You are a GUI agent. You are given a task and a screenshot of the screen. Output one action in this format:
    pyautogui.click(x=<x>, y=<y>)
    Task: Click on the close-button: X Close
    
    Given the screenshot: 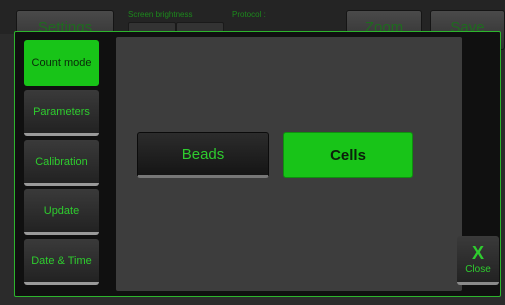 What is the action you would take?
    pyautogui.click(x=478, y=260)
    